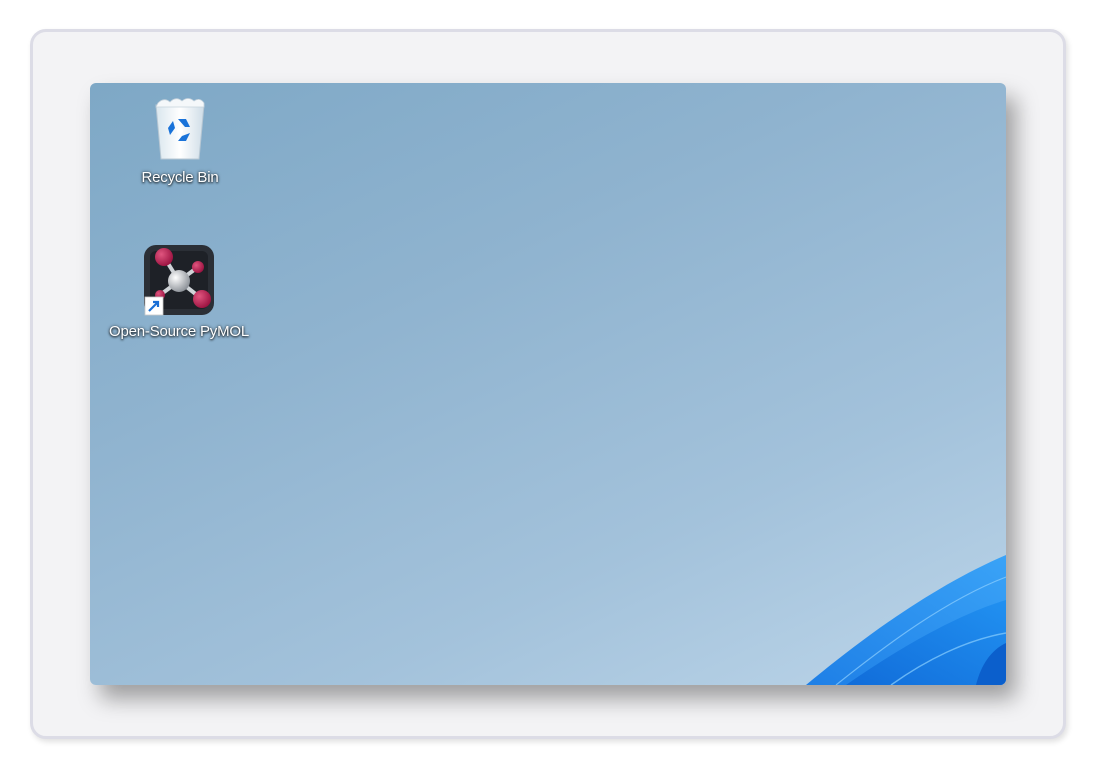 The width and height of the screenshot is (1101, 777). Describe the element at coordinates (179, 280) in the screenshot. I see `pymol-shortcut-icon` at that location.